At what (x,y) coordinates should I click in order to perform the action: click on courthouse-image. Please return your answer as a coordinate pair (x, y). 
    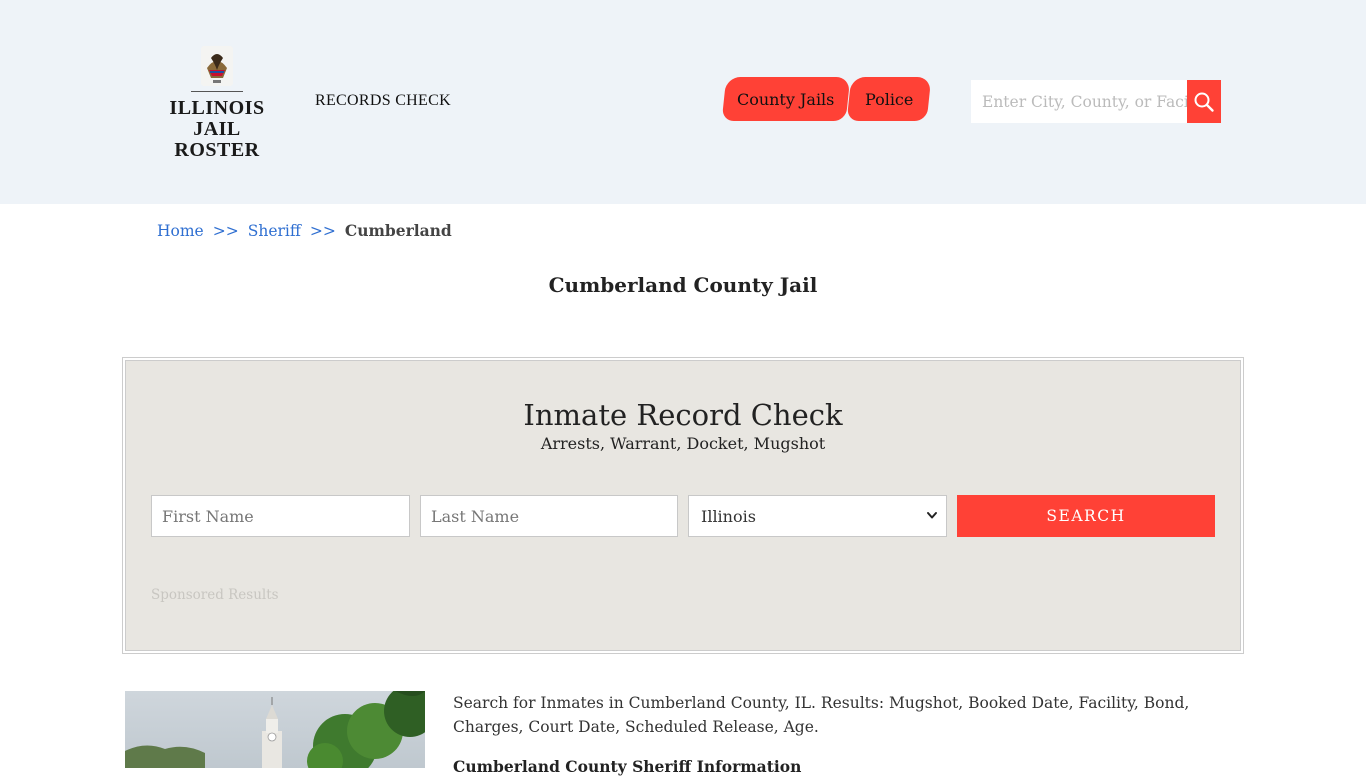
    Looking at the image, I should click on (275, 729).